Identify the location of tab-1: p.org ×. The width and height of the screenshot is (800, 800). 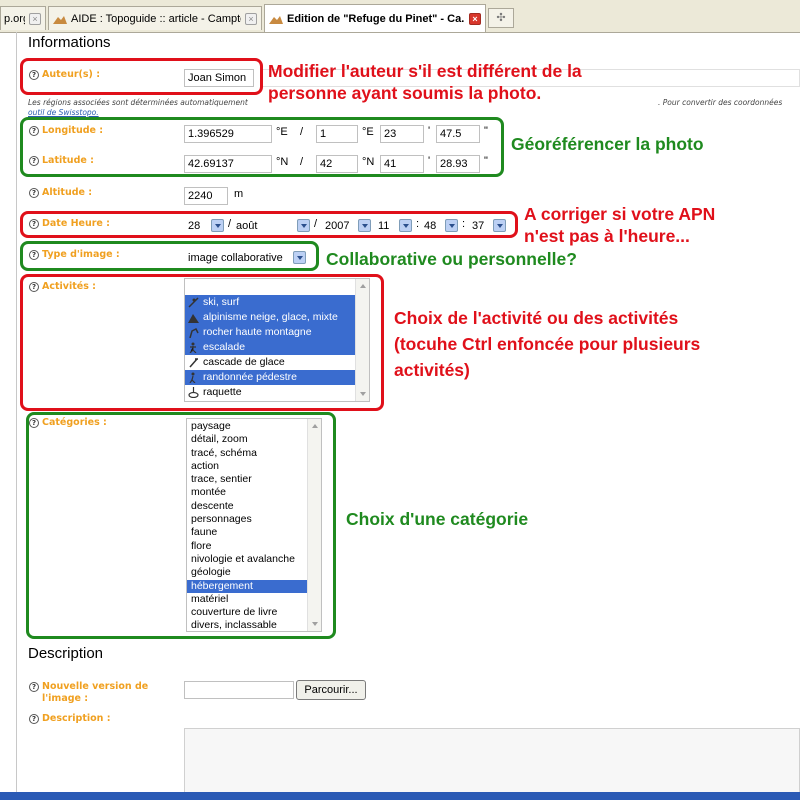
(23, 18).